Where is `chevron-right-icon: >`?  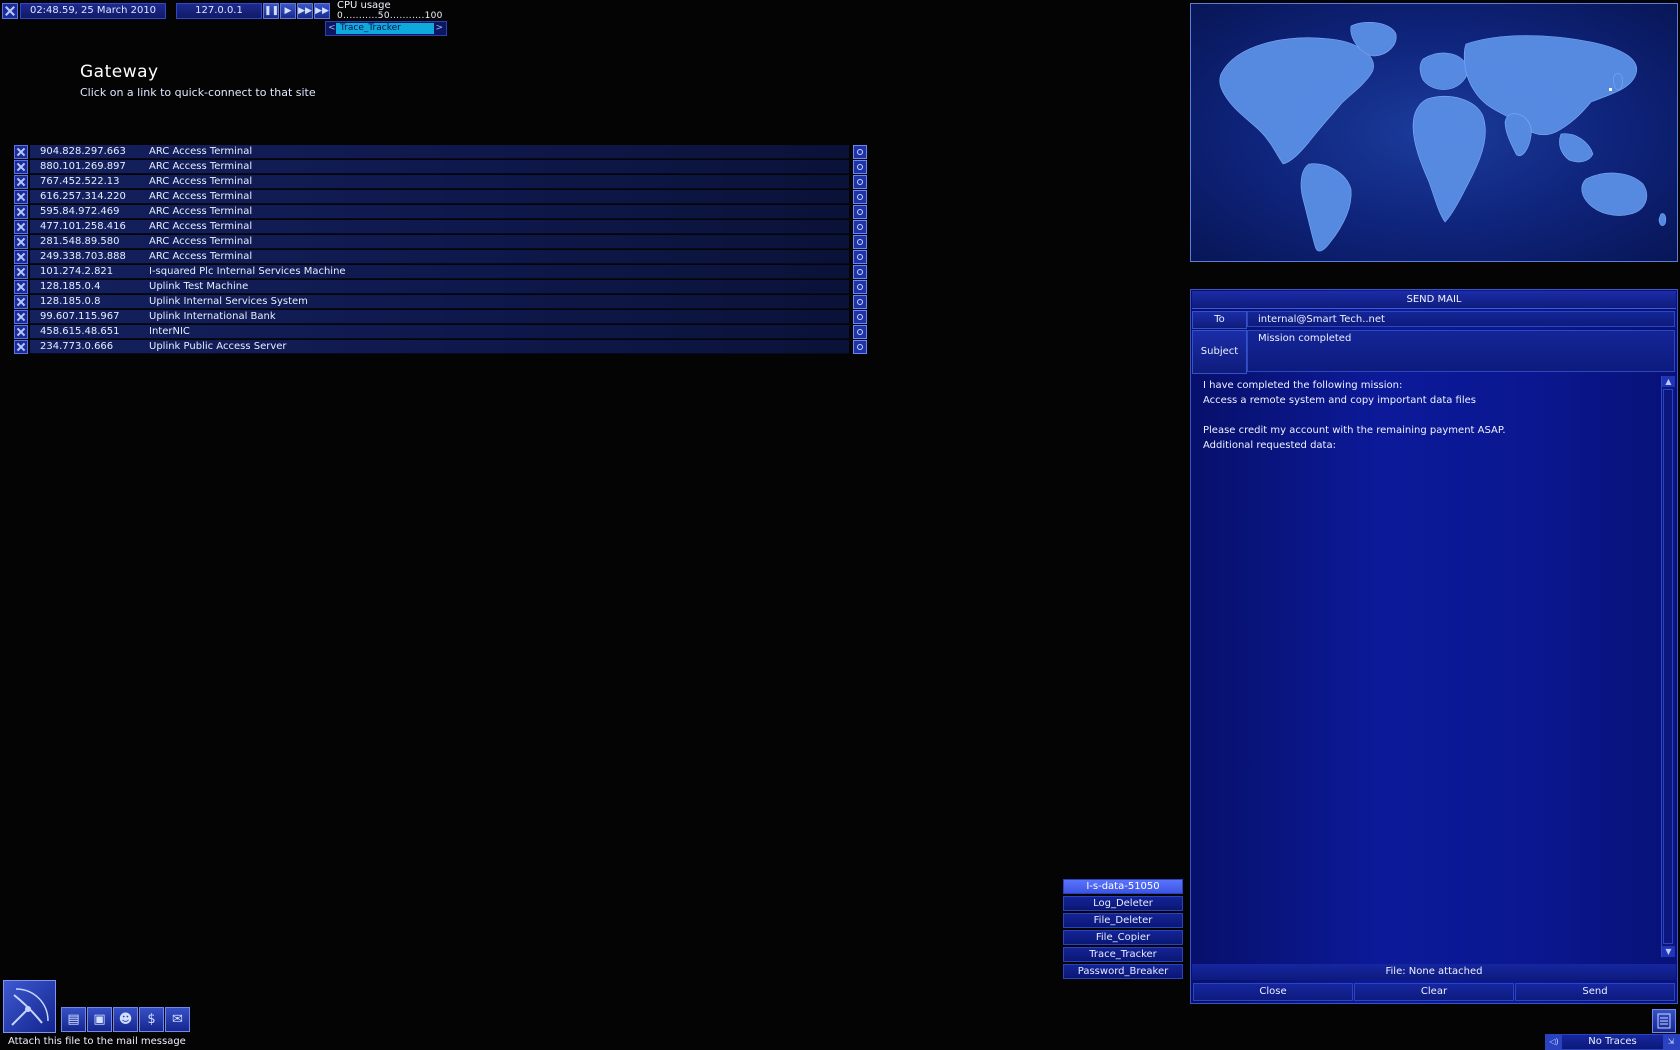 chevron-right-icon: > is located at coordinates (439, 28).